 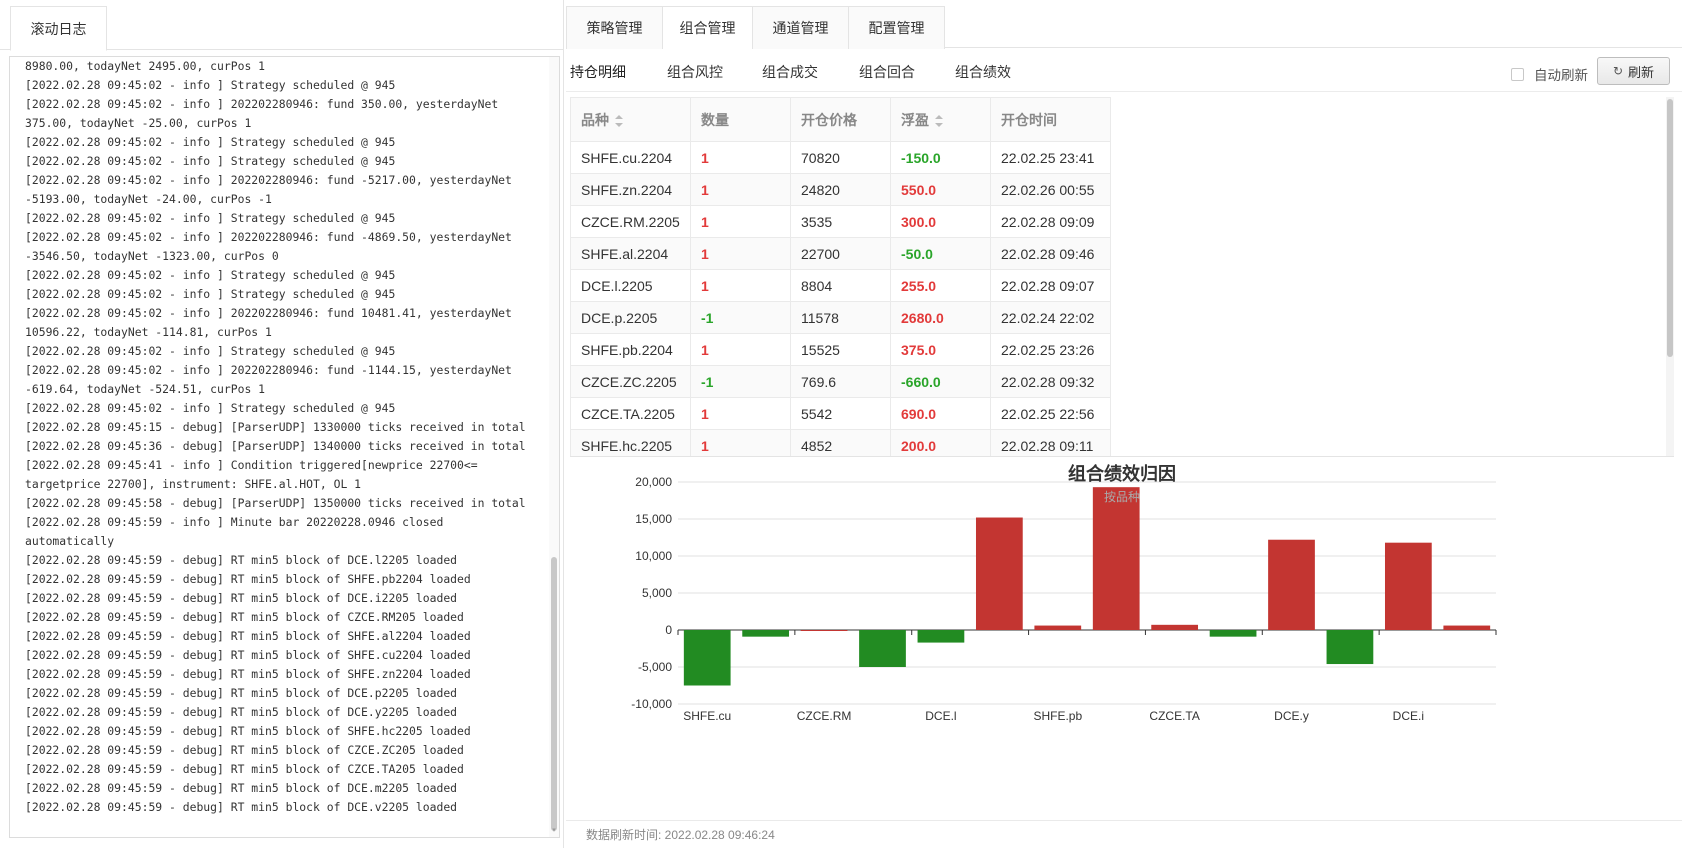 What do you see at coordinates (840, 253) in the screenshot?
I see `table-row: SHFE.al.2204 1 22700 -50.0 22.02.28 09:46` at bounding box center [840, 253].